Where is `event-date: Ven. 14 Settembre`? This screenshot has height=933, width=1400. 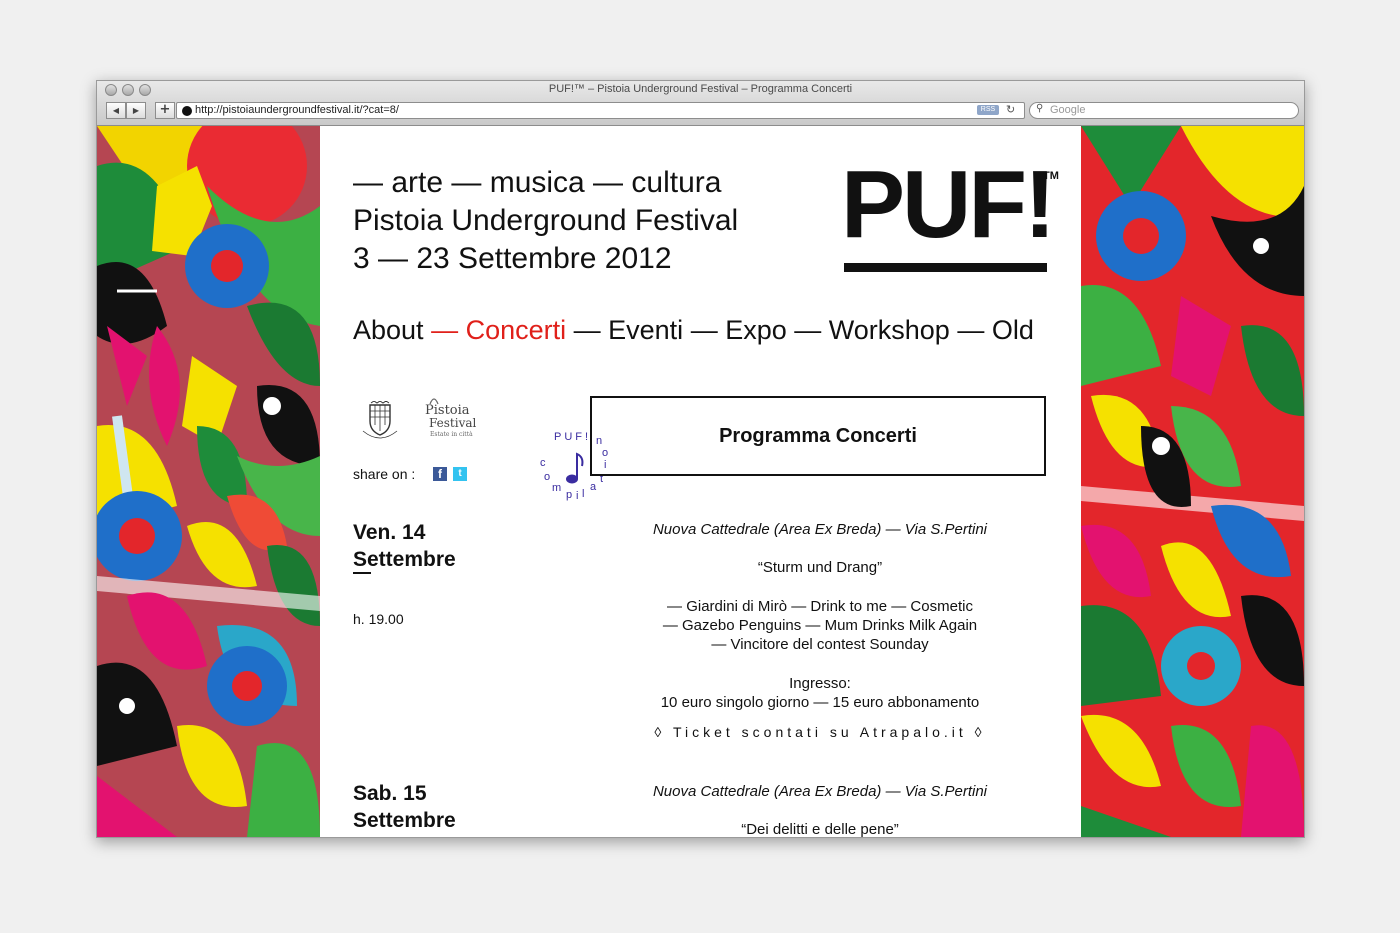 event-date: Ven. 14 Settembre is located at coordinates (404, 546).